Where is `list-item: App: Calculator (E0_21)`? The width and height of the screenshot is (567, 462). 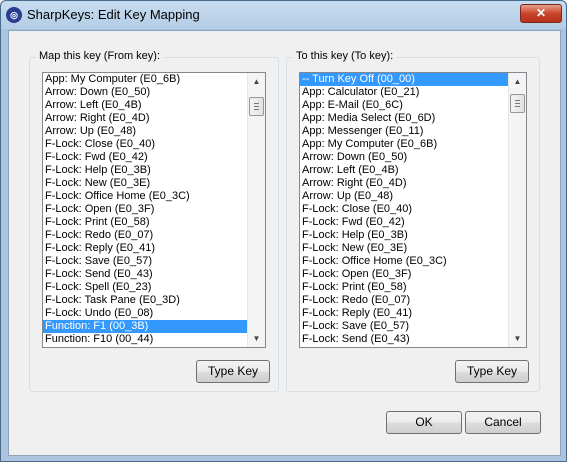 list-item: App: Calculator (E0_21) is located at coordinates (404, 92).